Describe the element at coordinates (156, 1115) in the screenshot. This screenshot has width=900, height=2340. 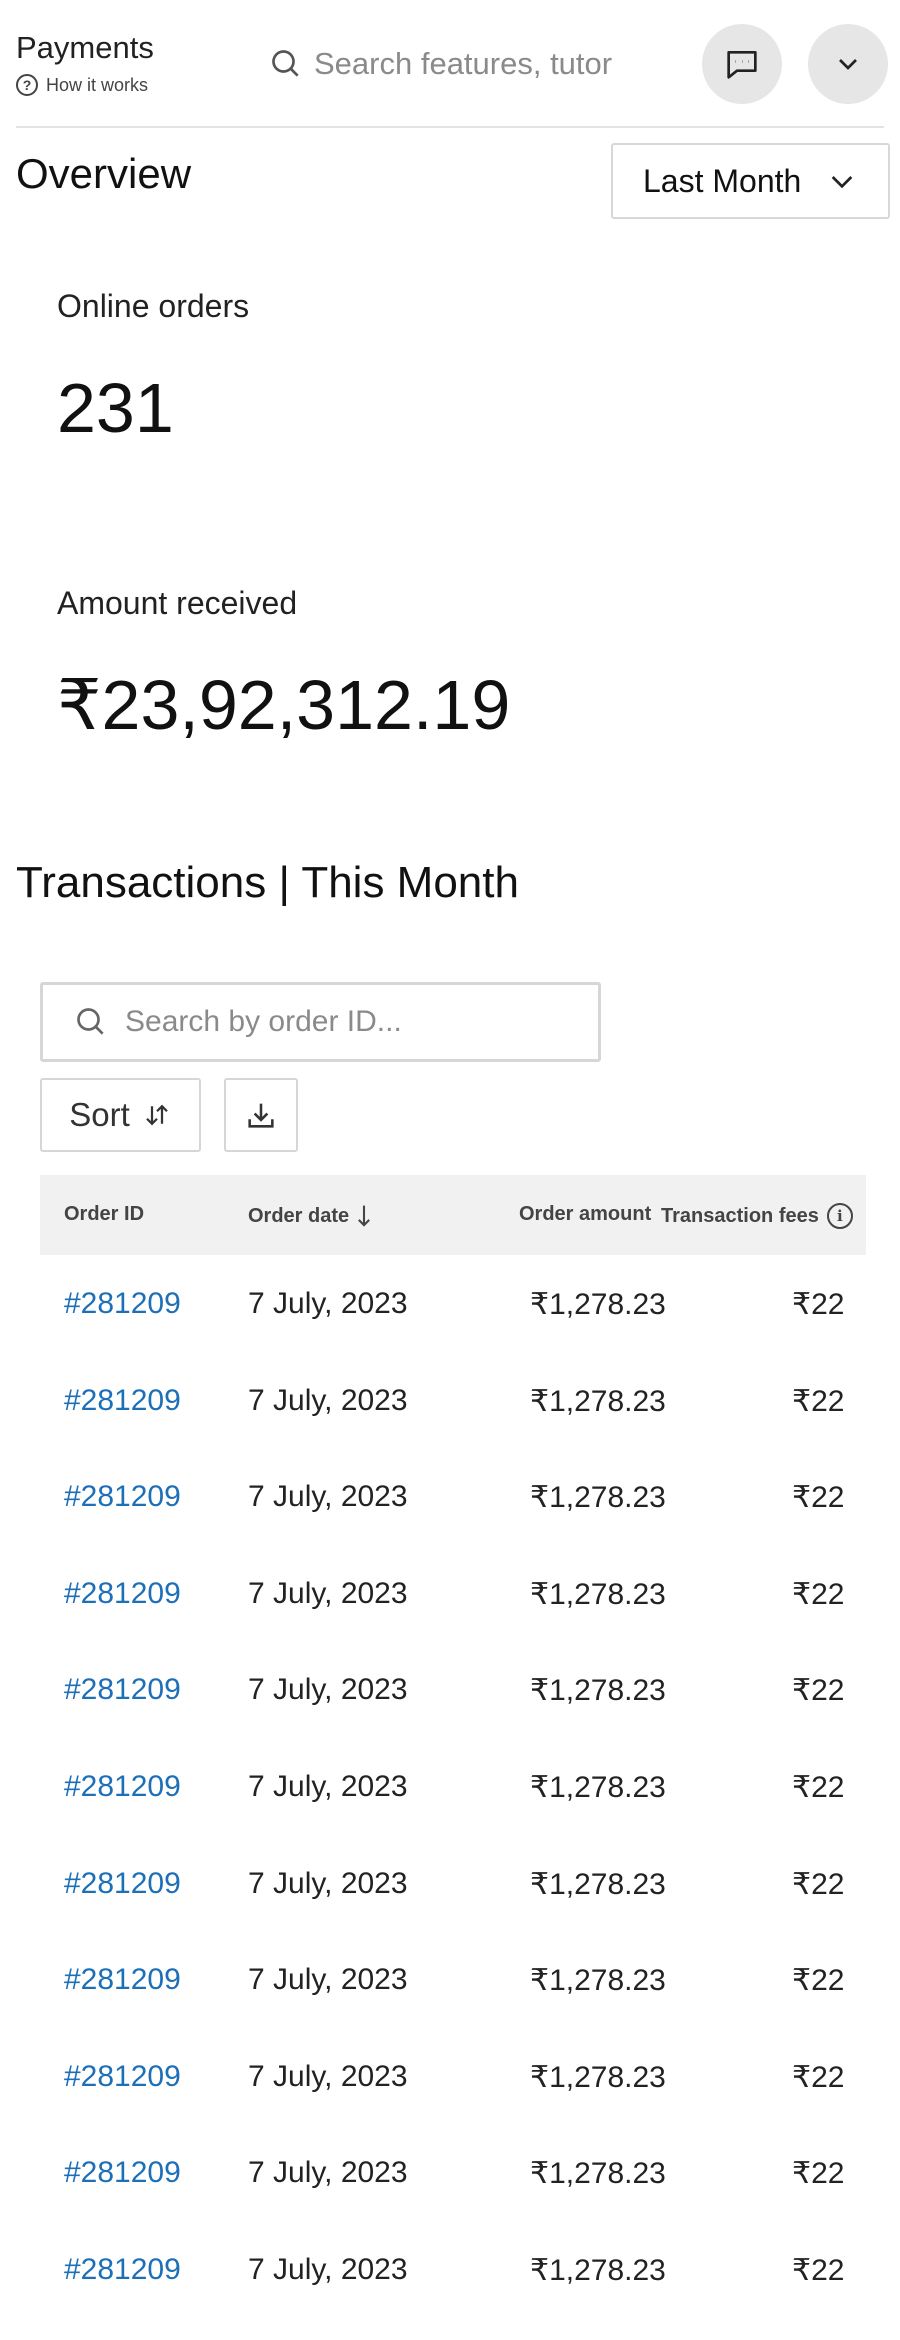
I see `sort-icon` at that location.